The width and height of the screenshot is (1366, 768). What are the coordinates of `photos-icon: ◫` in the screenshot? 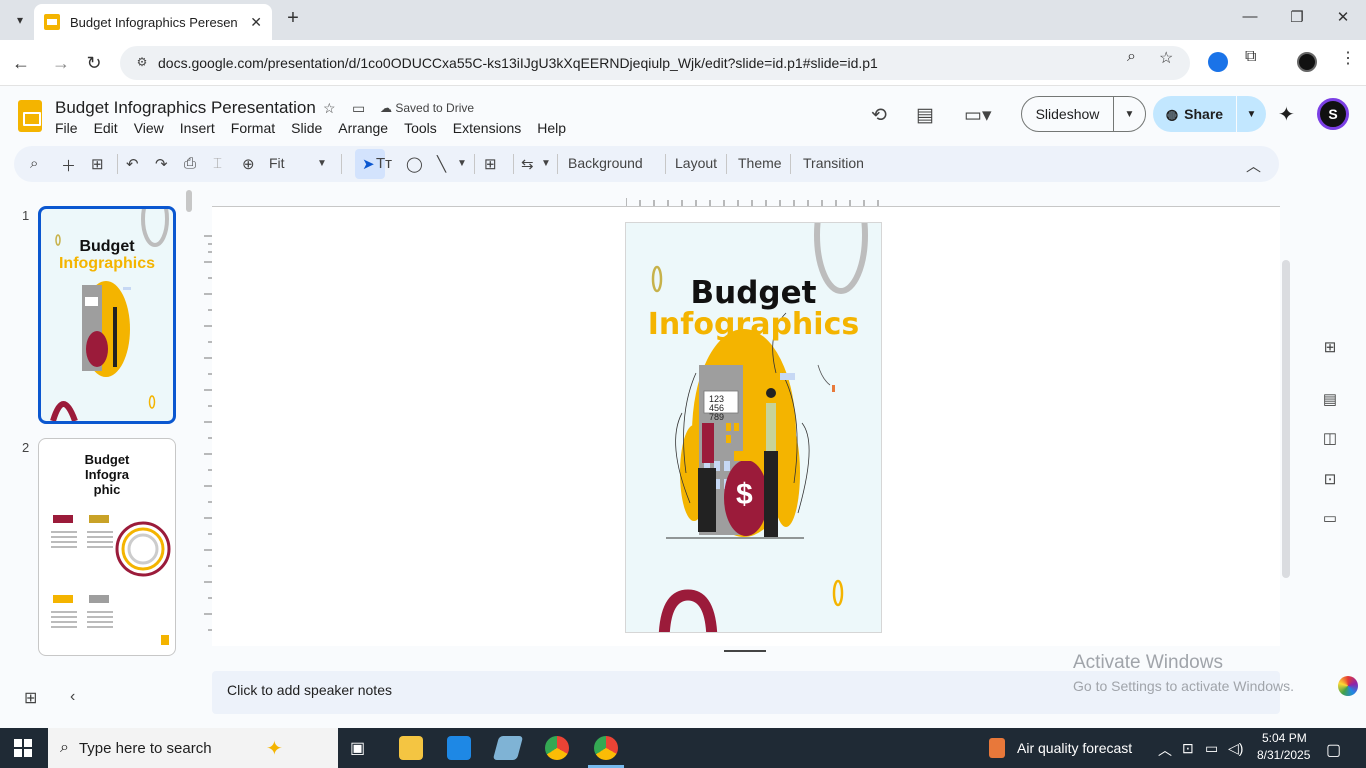 It's located at (1330, 439).